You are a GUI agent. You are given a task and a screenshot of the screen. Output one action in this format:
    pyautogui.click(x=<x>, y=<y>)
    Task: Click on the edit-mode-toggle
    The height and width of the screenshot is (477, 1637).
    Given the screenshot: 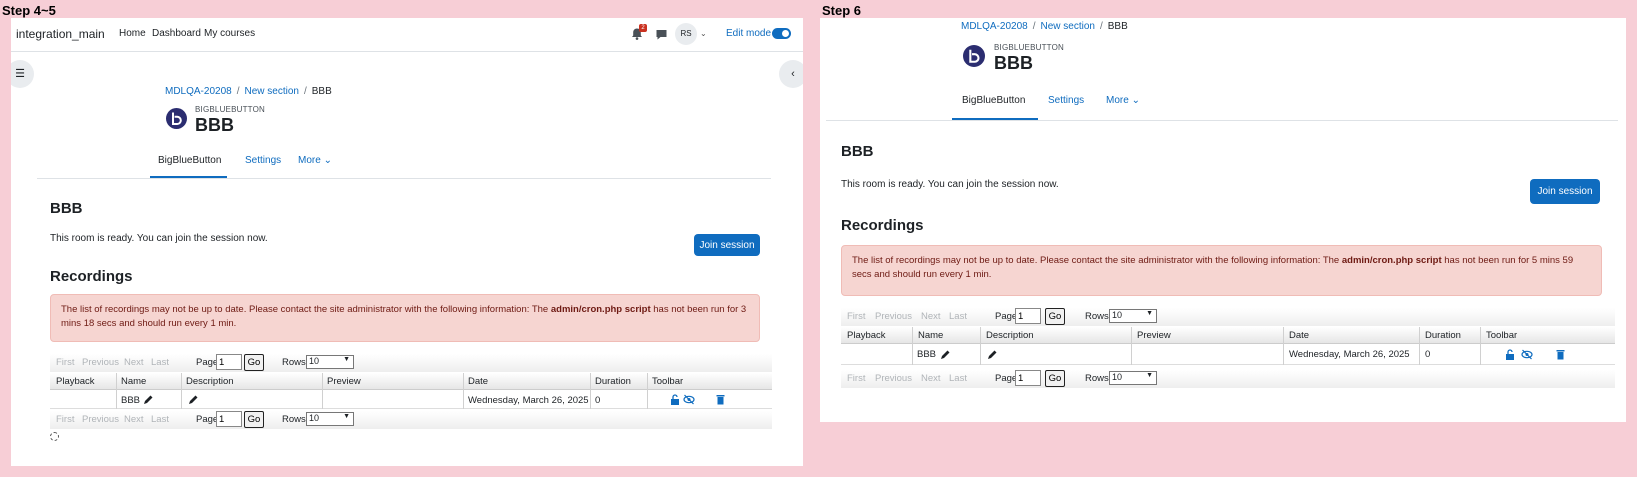 What is the action you would take?
    pyautogui.click(x=781, y=33)
    